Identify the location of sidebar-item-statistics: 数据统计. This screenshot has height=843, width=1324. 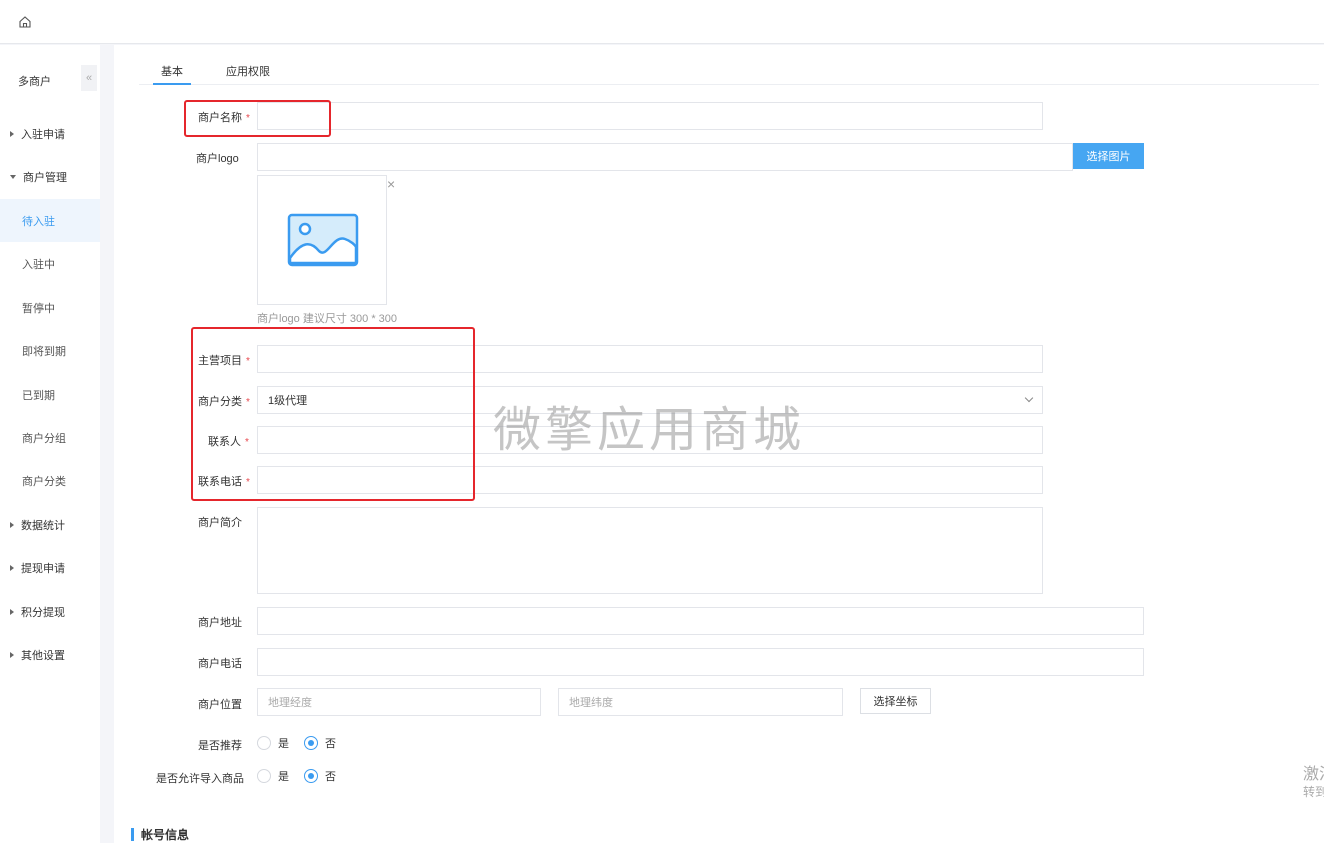
(50, 524).